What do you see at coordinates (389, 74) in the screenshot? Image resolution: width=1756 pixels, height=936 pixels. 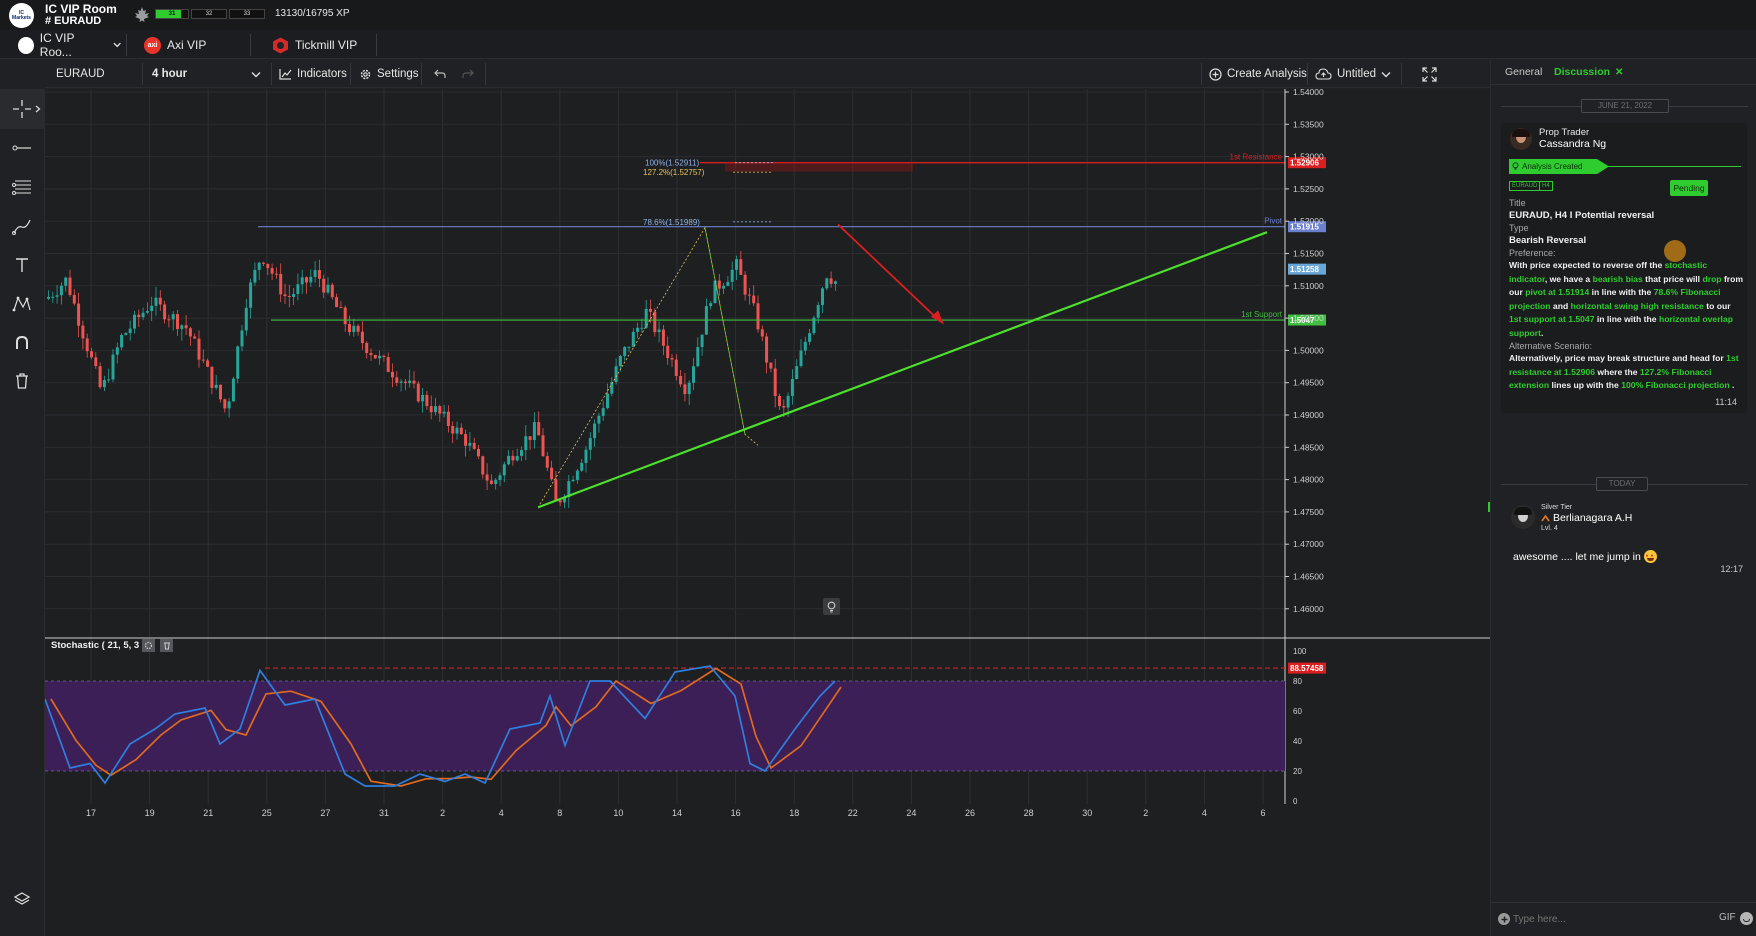 I see `settings-button: Settings` at bounding box center [389, 74].